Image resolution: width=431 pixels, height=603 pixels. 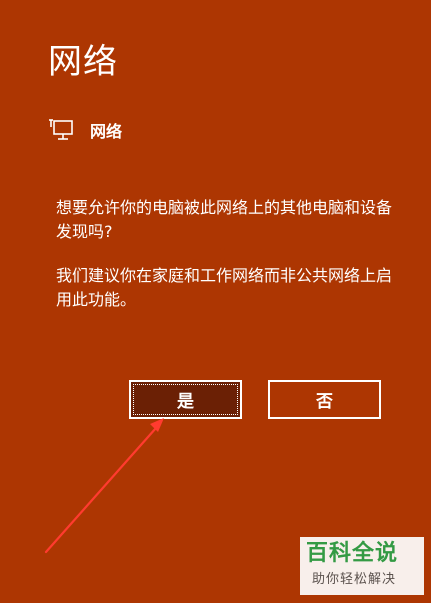 What do you see at coordinates (185, 399) in the screenshot?
I see `yes-button: 是` at bounding box center [185, 399].